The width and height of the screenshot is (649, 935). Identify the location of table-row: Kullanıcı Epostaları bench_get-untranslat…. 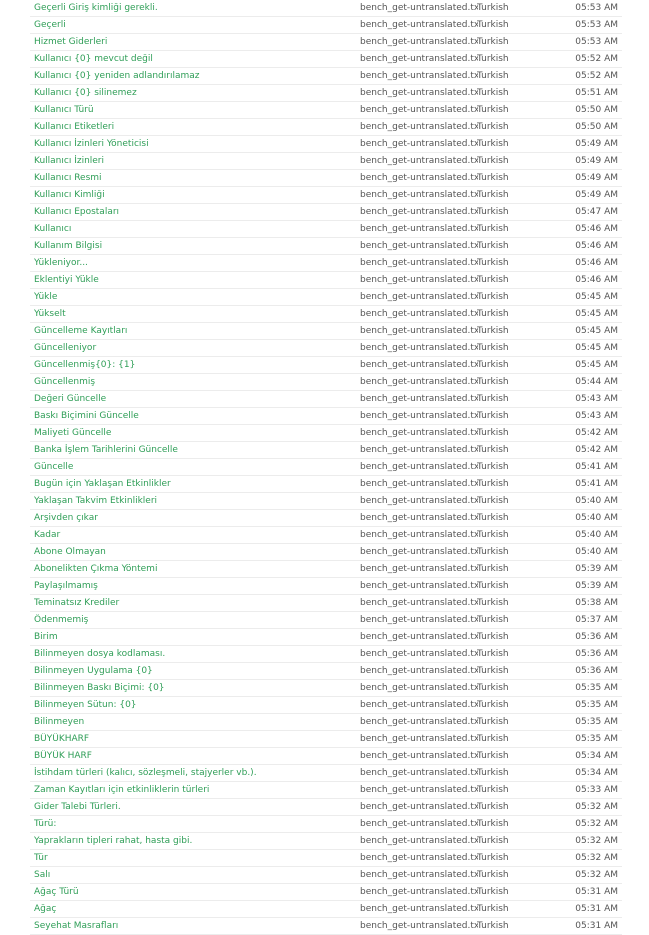
(326, 212).